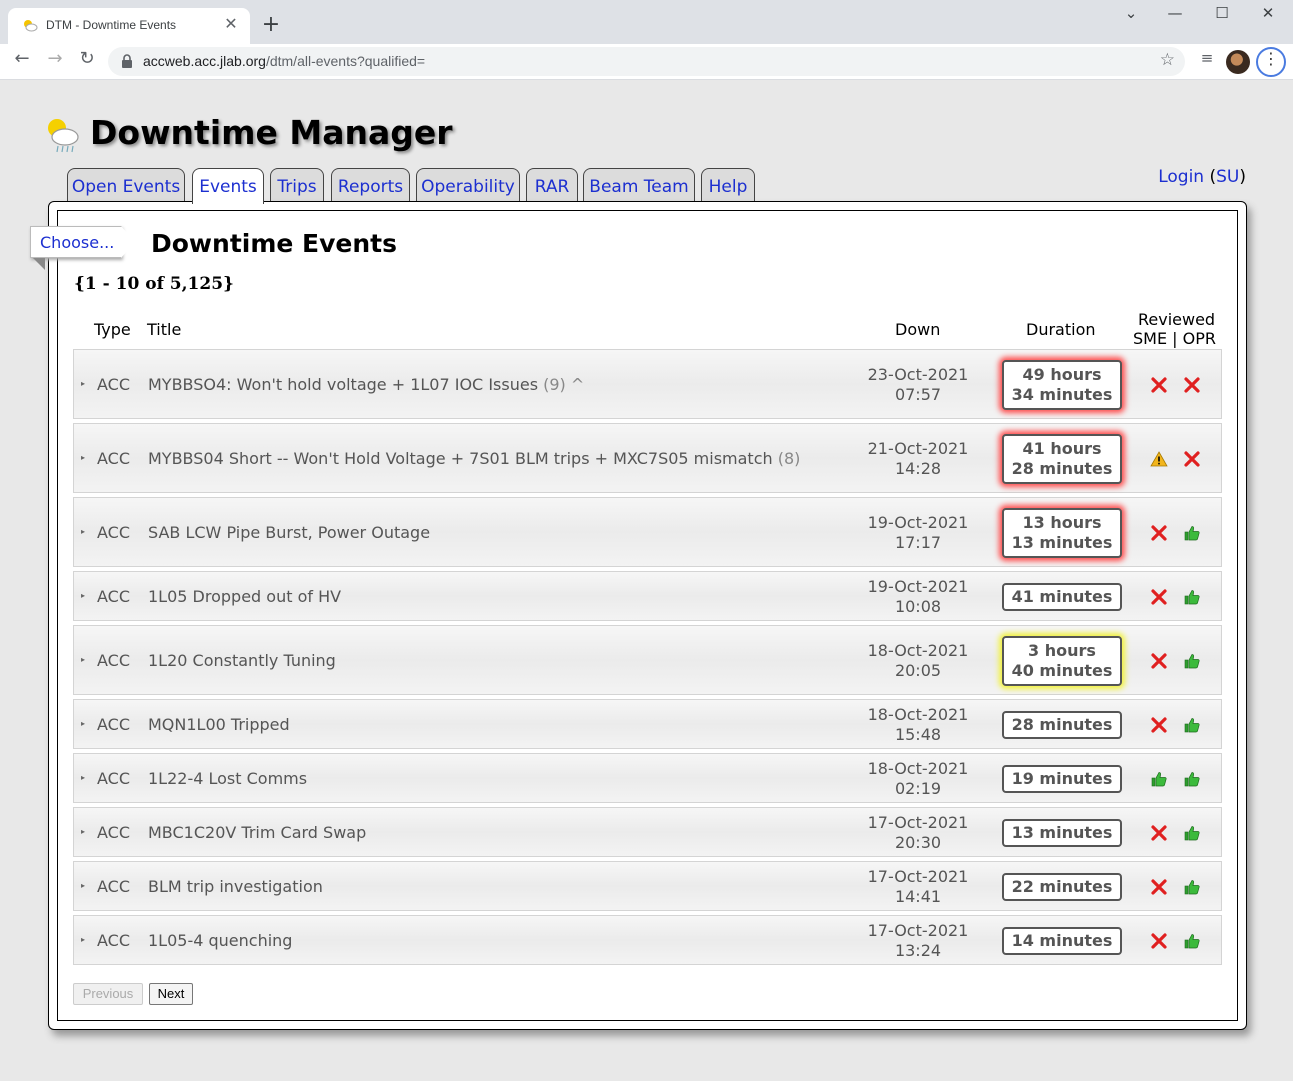 Image resolution: width=1293 pixels, height=1081 pixels. Describe the element at coordinates (1175, 15) in the screenshot. I see `minimize-icon: —` at that location.